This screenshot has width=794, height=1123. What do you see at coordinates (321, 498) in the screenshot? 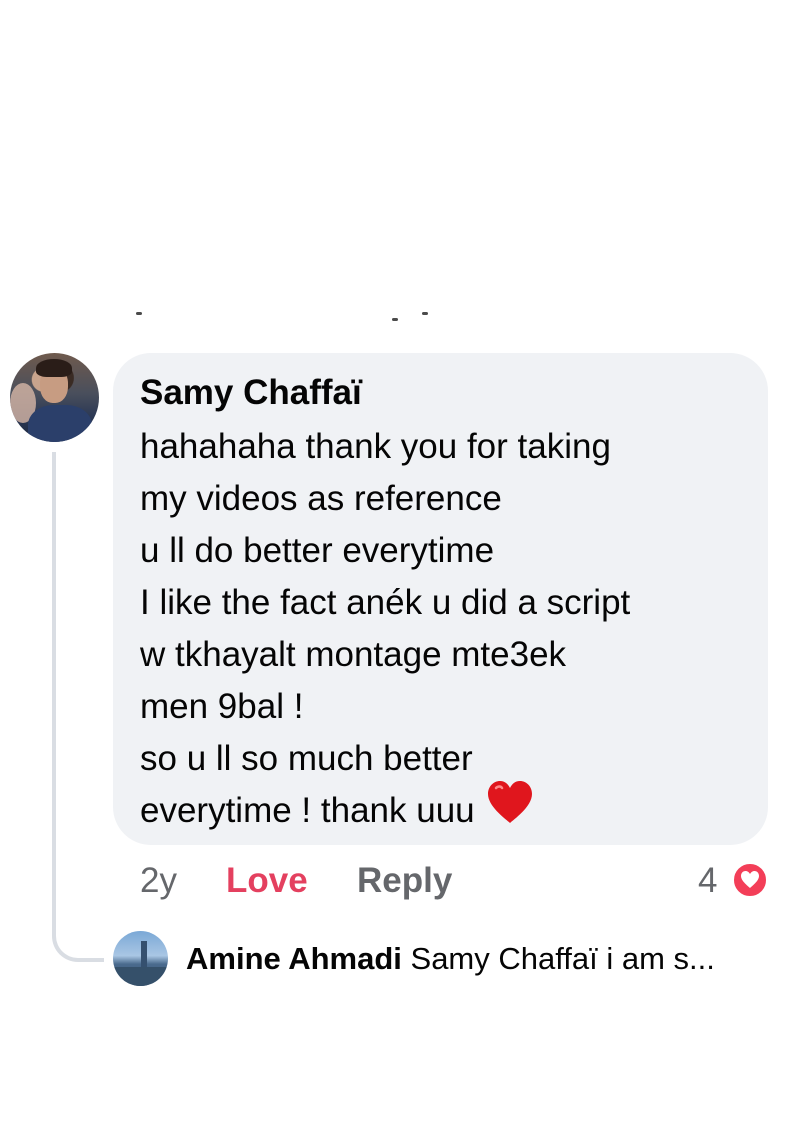
I see `comment-line: my videos as reference` at bounding box center [321, 498].